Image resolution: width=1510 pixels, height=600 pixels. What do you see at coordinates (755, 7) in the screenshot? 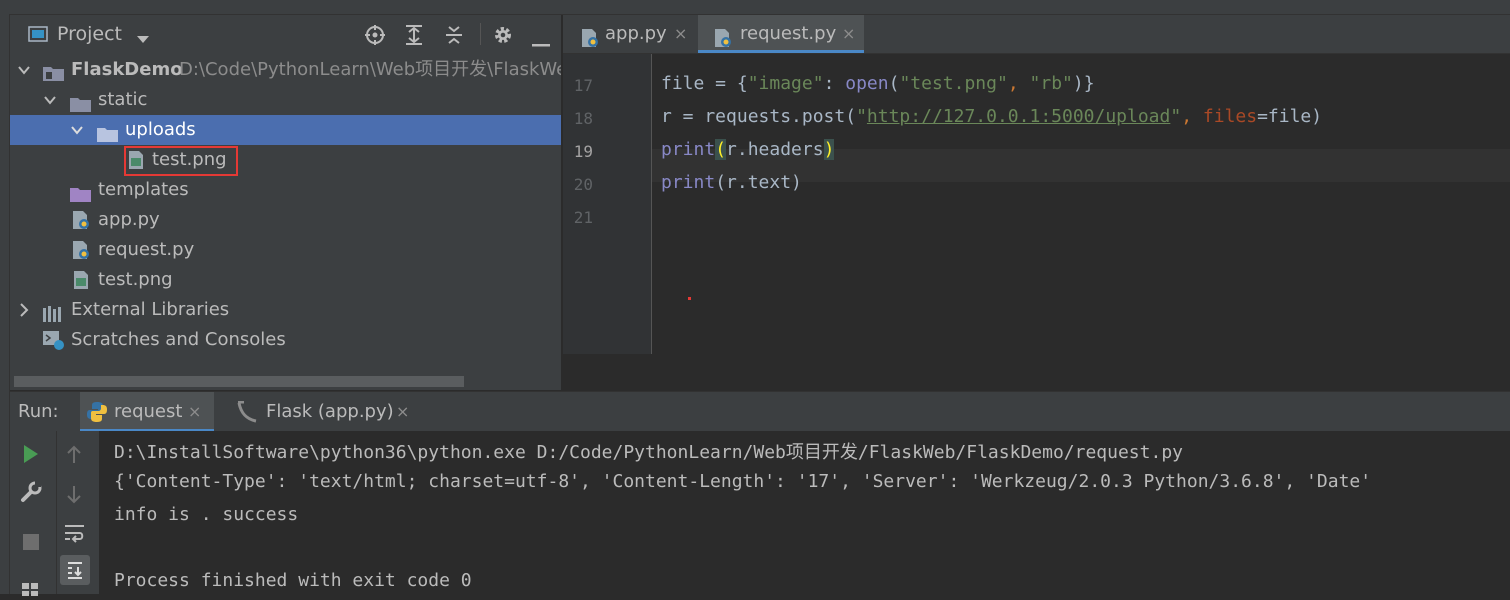
I see `top-strip` at bounding box center [755, 7].